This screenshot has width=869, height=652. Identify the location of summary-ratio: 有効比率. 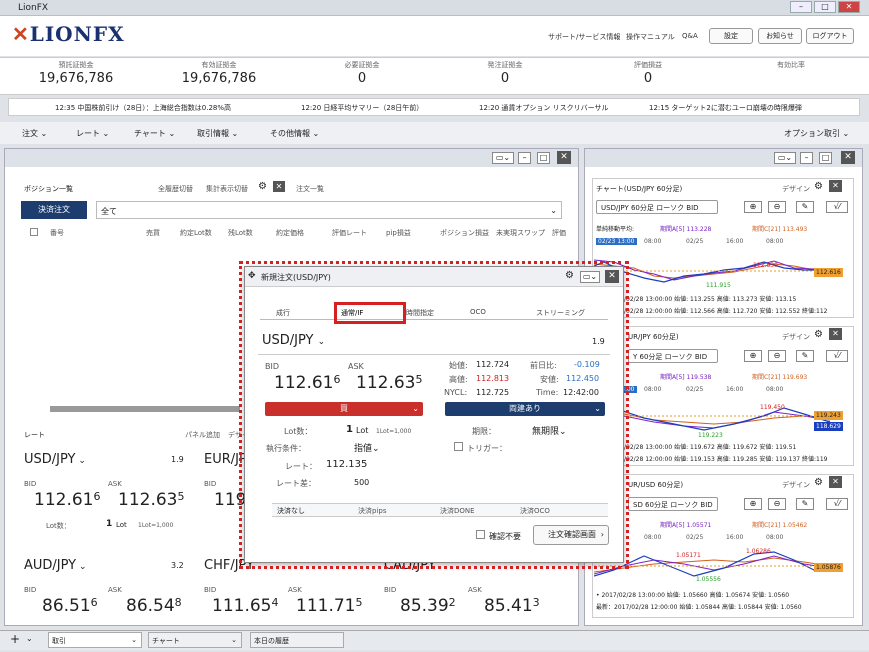
(791, 65).